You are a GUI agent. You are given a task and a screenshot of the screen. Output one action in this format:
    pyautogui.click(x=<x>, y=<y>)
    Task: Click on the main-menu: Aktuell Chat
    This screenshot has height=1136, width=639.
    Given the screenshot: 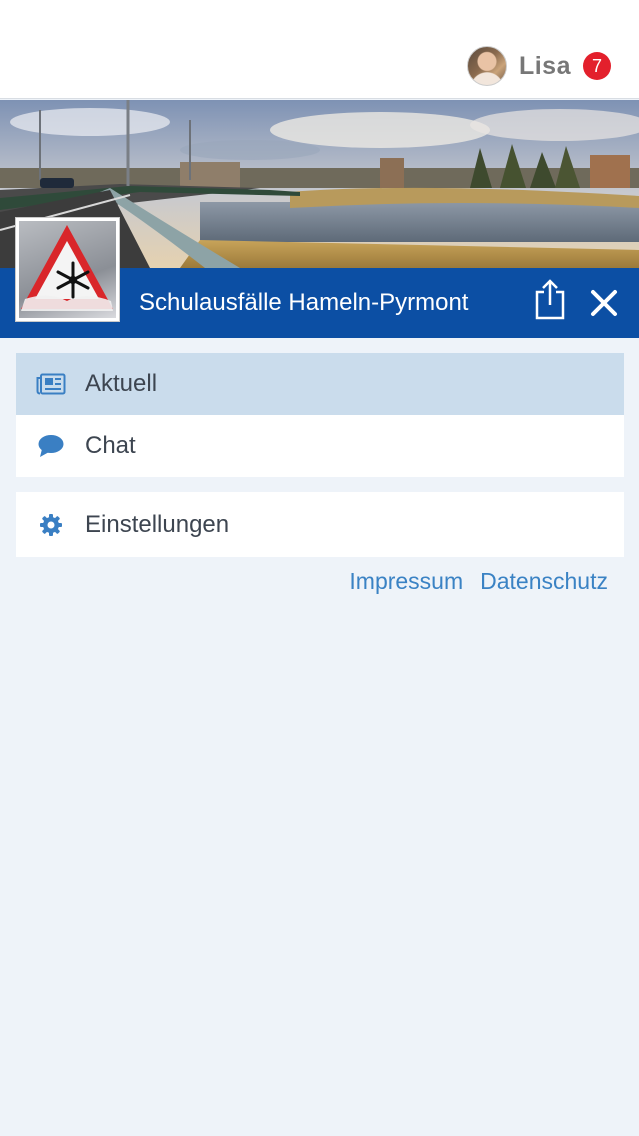 What is the action you would take?
    pyautogui.click(x=320, y=415)
    